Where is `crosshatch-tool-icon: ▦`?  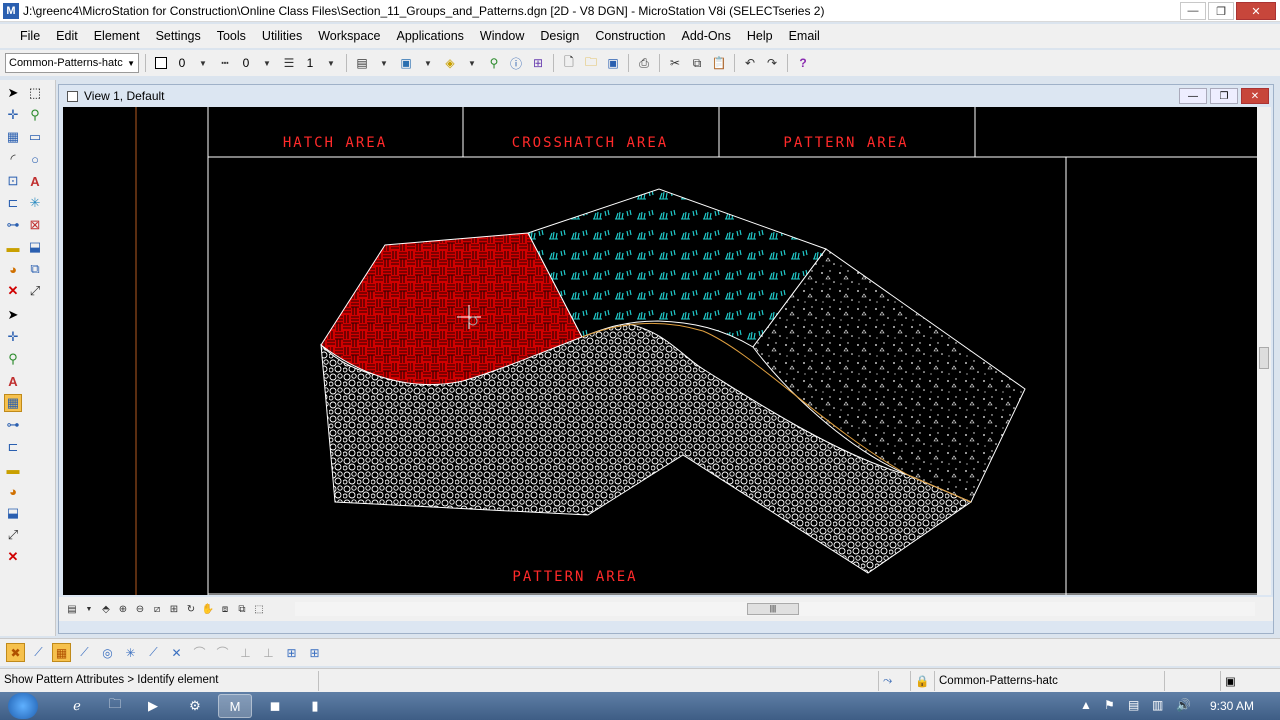
crosshatch-tool-icon: ▦ is located at coordinates (61, 652).